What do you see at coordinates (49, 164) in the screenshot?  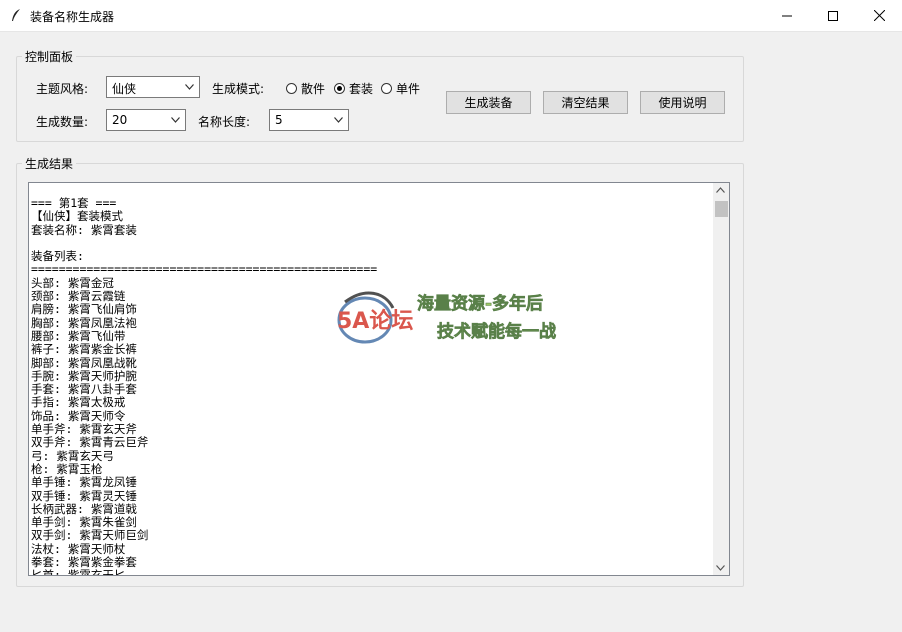 I see `results-panel-legend: 生成结果` at bounding box center [49, 164].